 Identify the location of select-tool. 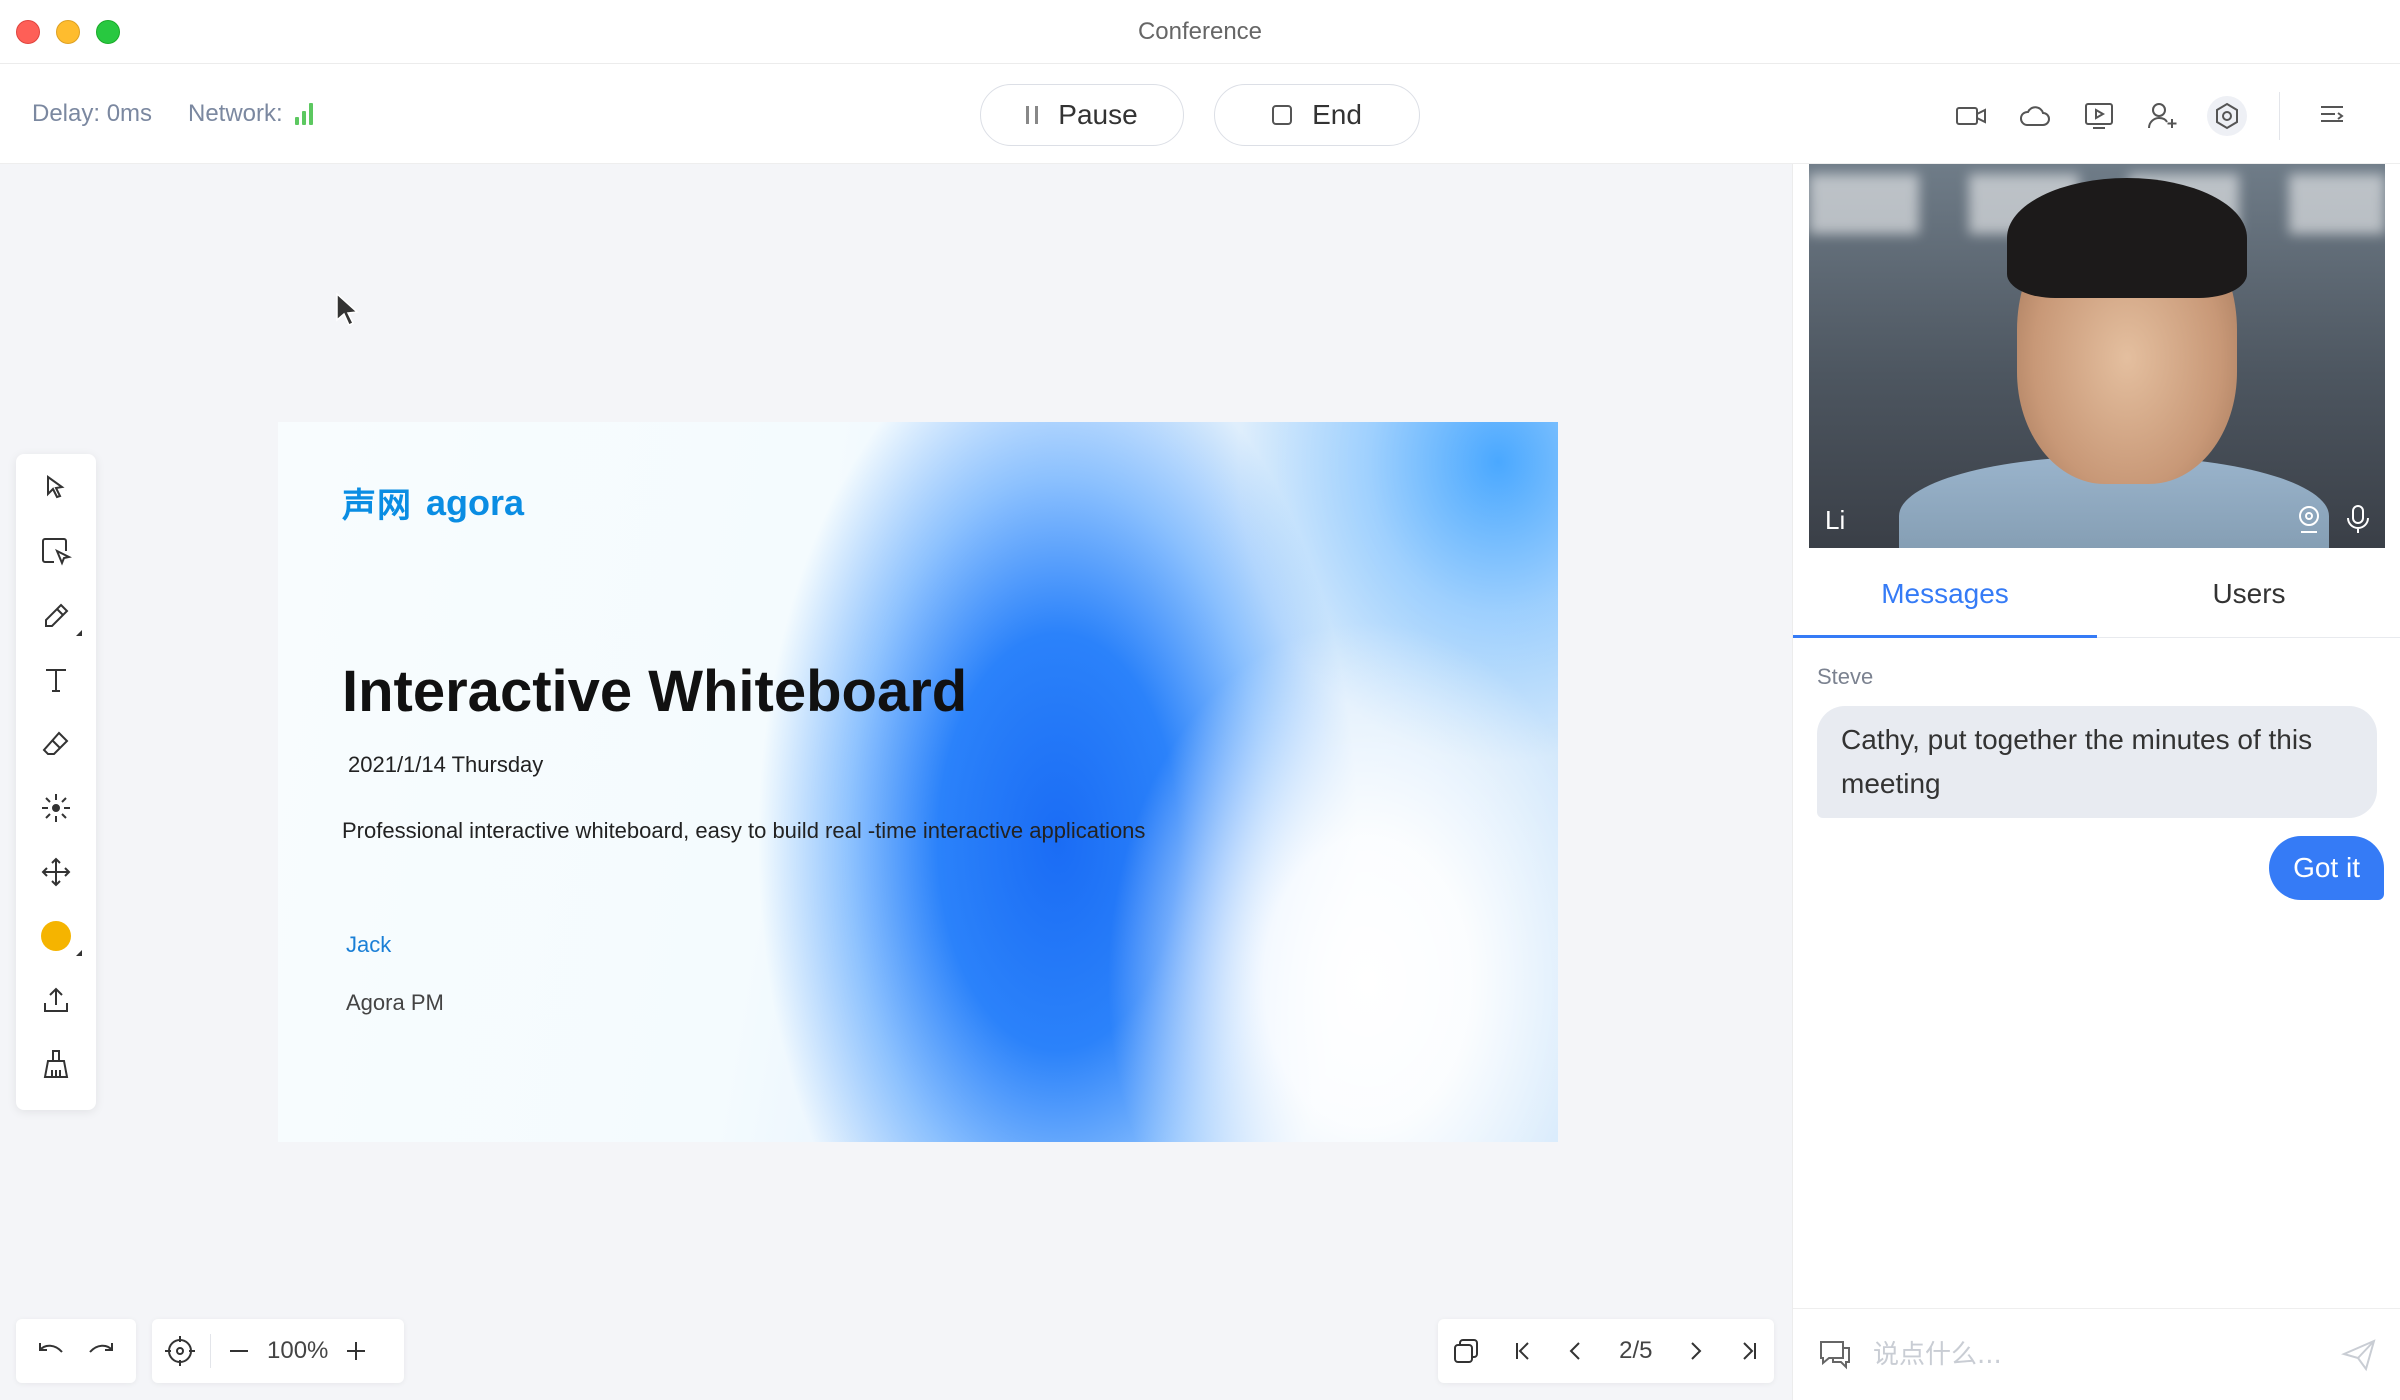
(56, 488).